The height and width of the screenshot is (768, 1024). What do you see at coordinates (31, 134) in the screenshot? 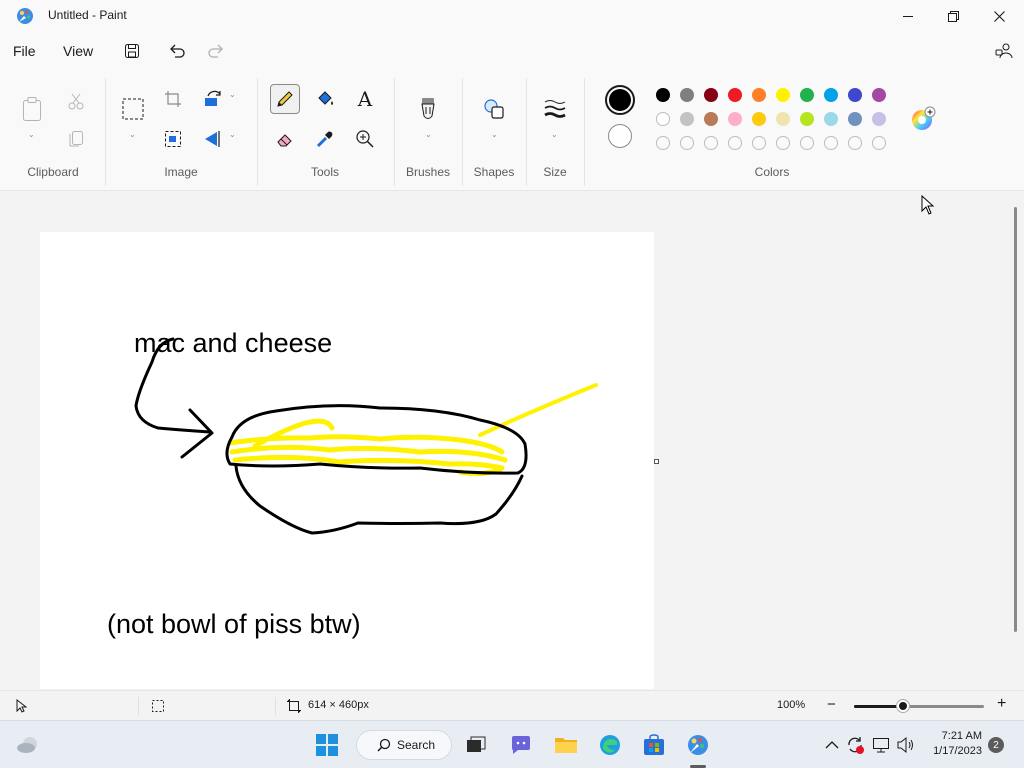
I see `paste-chevron-icon: ⌄` at bounding box center [31, 134].